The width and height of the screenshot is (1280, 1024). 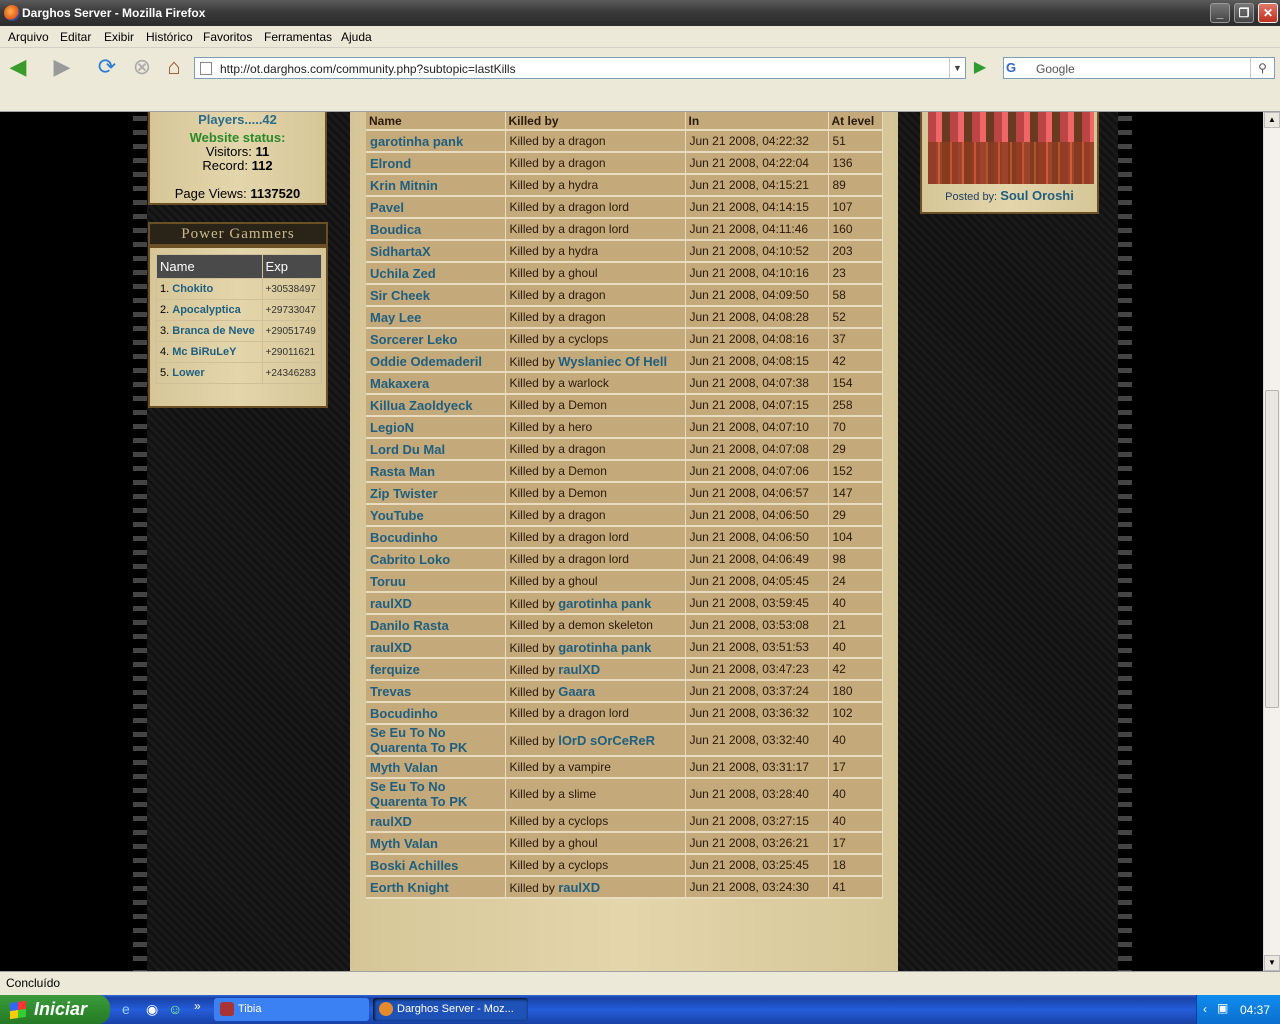 I want to click on menu-exibir: Exibir, so click(x=119, y=37).